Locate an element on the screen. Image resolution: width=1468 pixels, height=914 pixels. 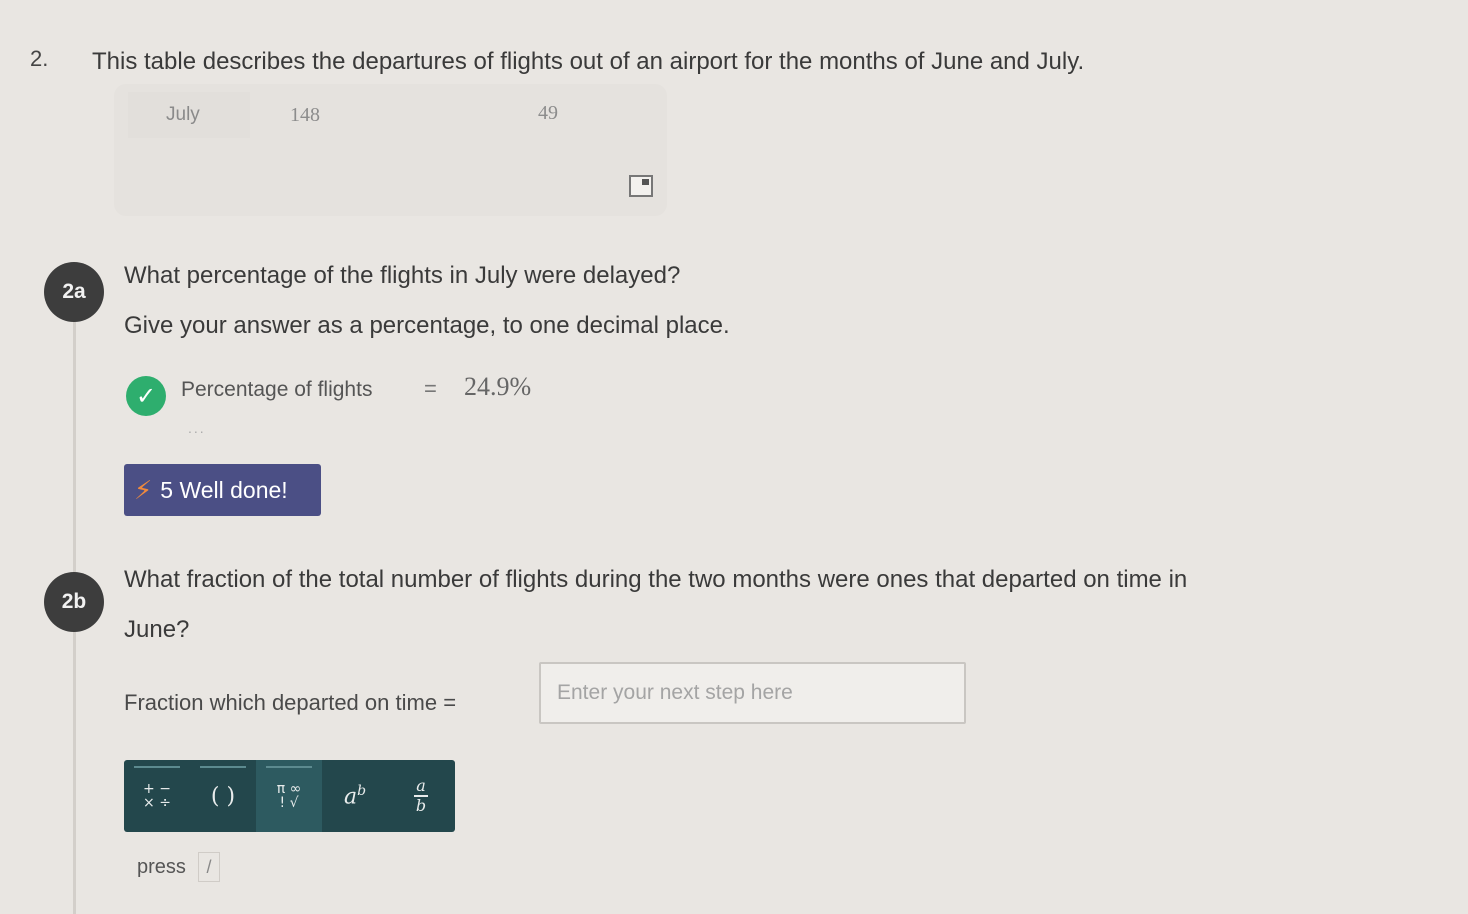
slash-key-hint: / is located at coordinates (209, 867).